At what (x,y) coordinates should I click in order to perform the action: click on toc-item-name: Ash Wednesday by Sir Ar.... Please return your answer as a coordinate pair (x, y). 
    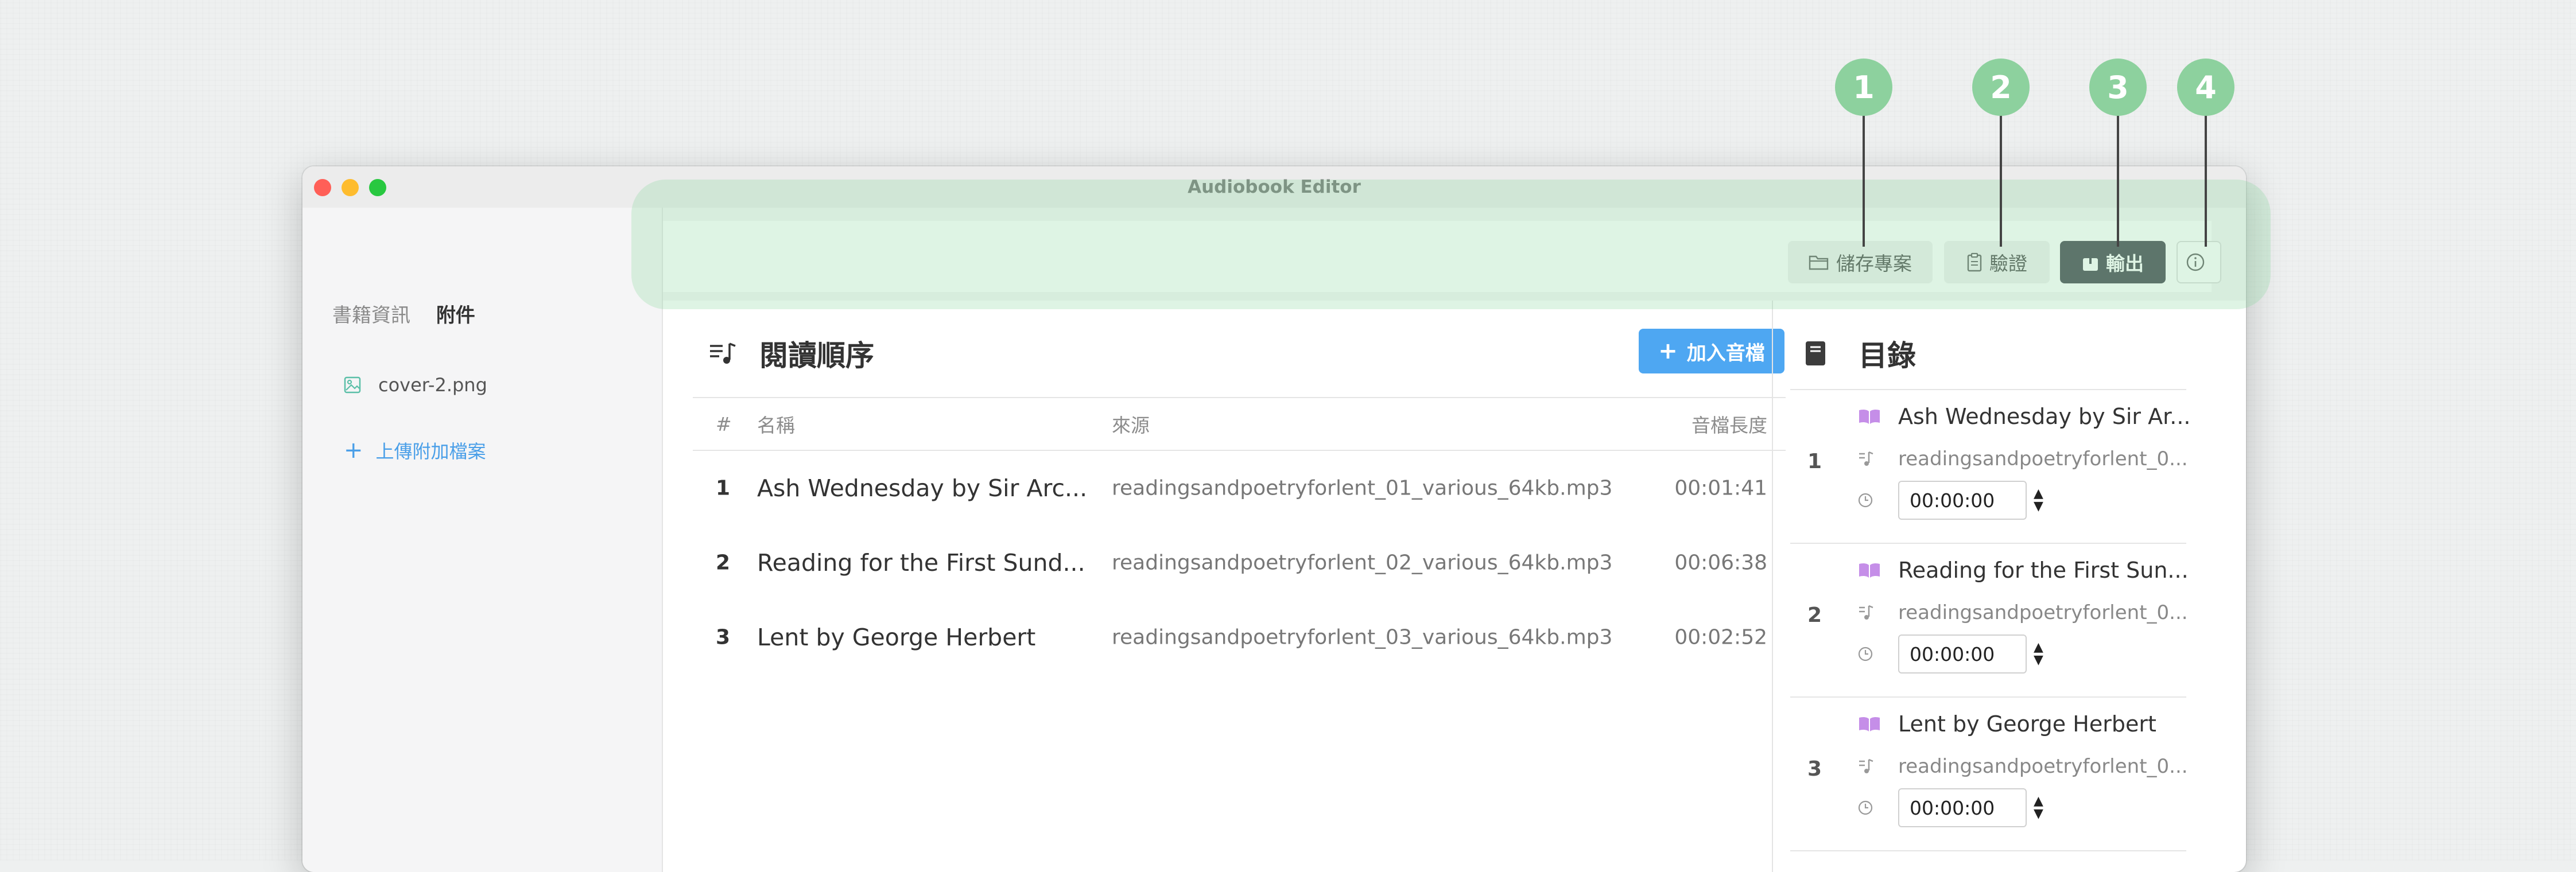
    Looking at the image, I should click on (2044, 416).